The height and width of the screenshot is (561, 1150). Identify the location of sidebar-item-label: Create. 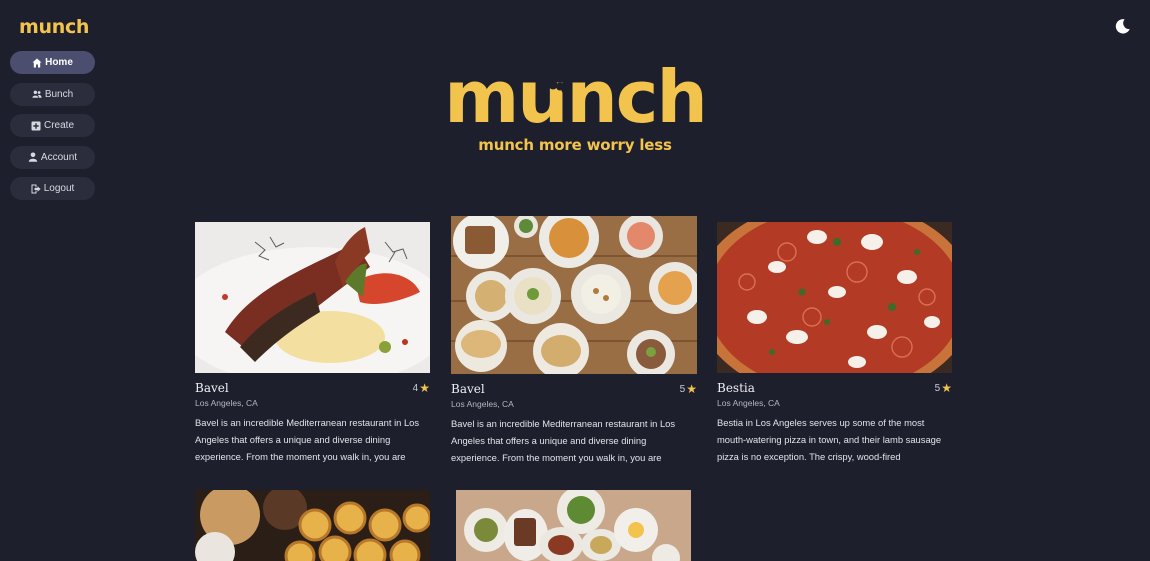
(58, 125).